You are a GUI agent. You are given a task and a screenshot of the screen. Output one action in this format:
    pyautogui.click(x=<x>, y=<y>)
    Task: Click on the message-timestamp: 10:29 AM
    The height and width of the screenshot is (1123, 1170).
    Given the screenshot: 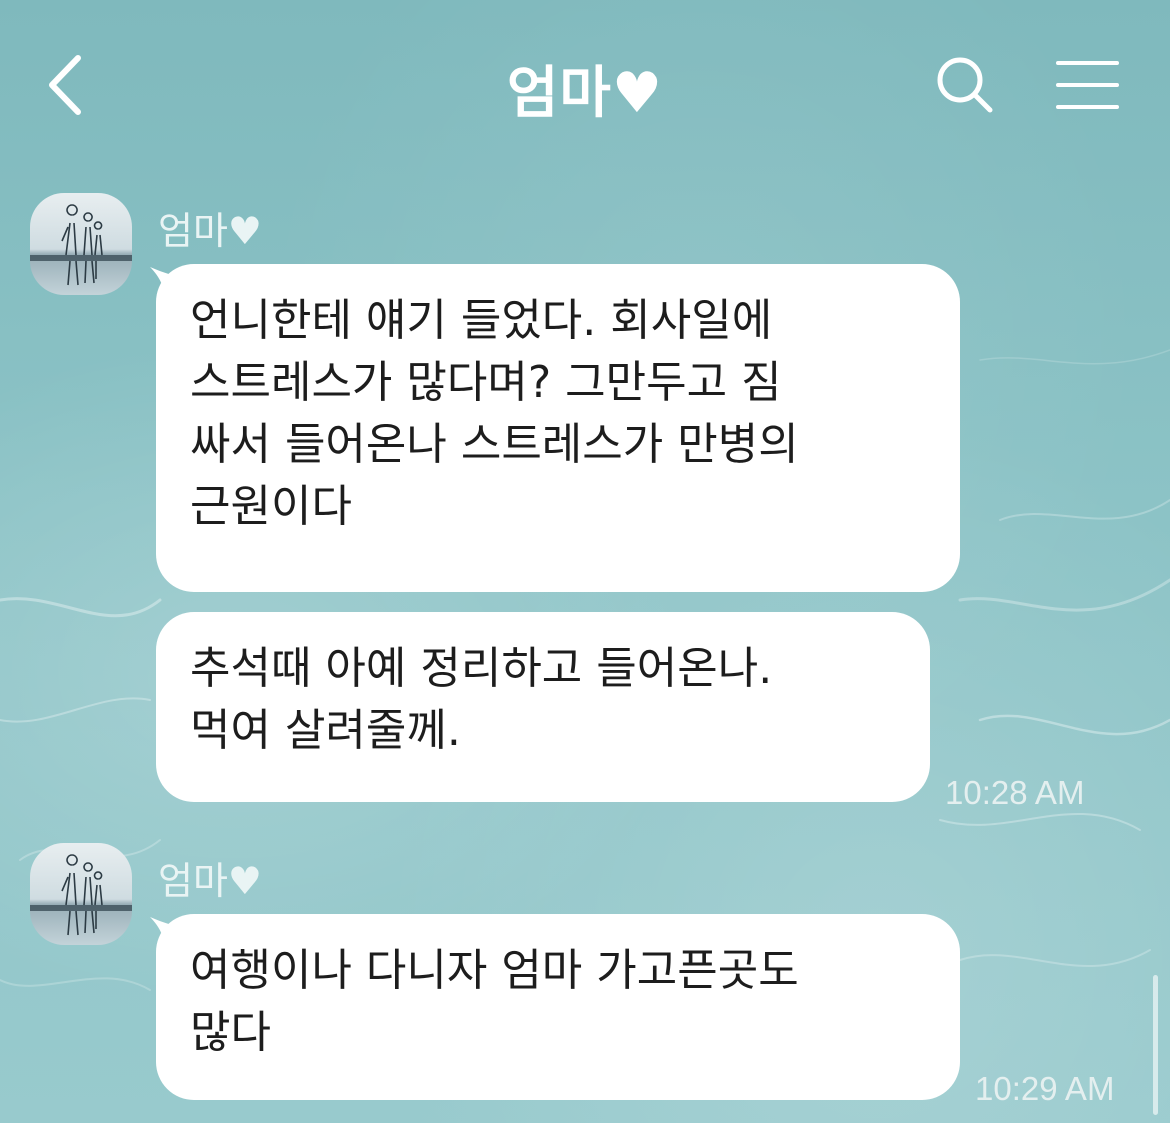 What is the action you would take?
    pyautogui.click(x=1045, y=1088)
    